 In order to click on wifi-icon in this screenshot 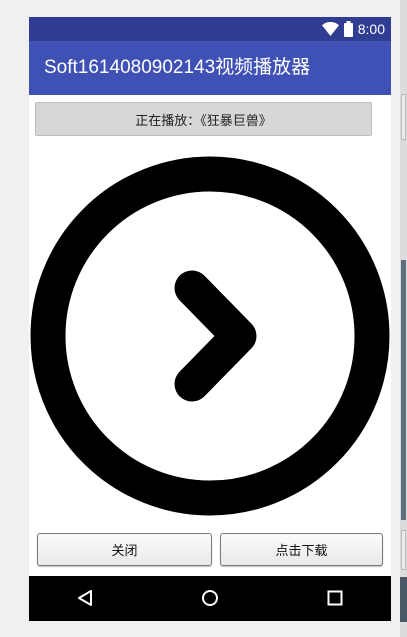, I will do `click(330, 29)`.